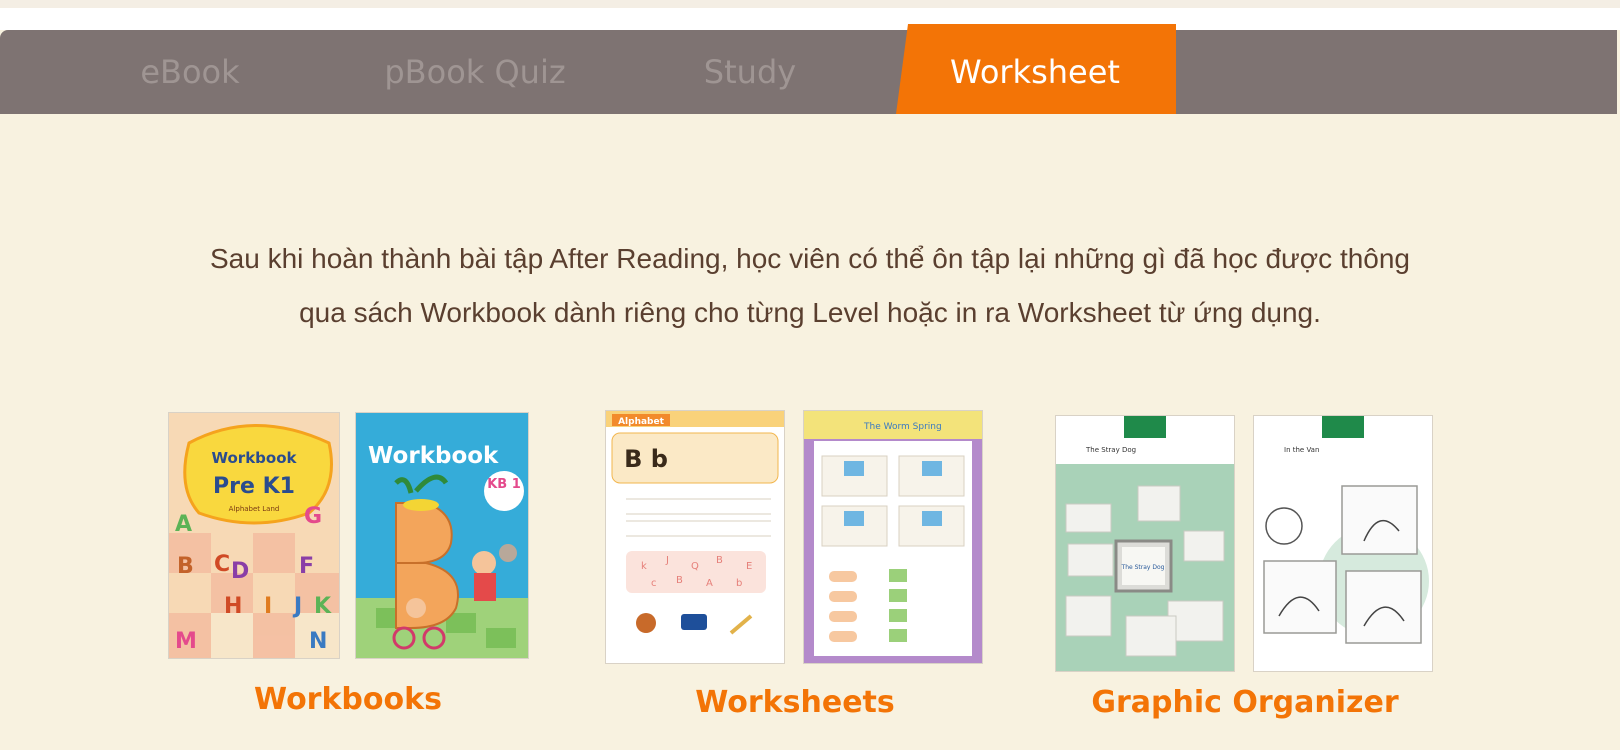 This screenshot has width=1620, height=750. Describe the element at coordinates (795, 702) in the screenshot. I see `worksheets-caption: Worksheets` at that location.